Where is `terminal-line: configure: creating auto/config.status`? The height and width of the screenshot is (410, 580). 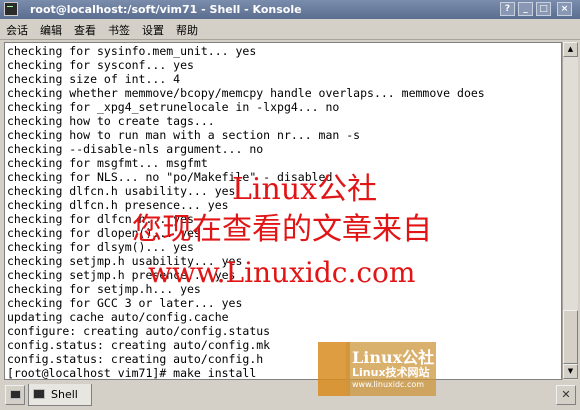 terminal-line: configure: creating auto/config.status is located at coordinates (139, 331).